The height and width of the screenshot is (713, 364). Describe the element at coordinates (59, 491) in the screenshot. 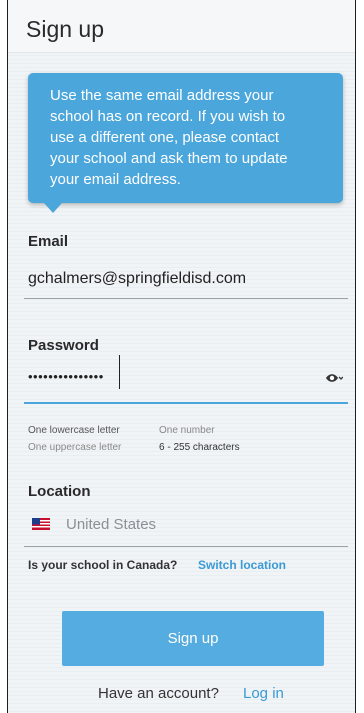

I see `location-label: Location` at that location.